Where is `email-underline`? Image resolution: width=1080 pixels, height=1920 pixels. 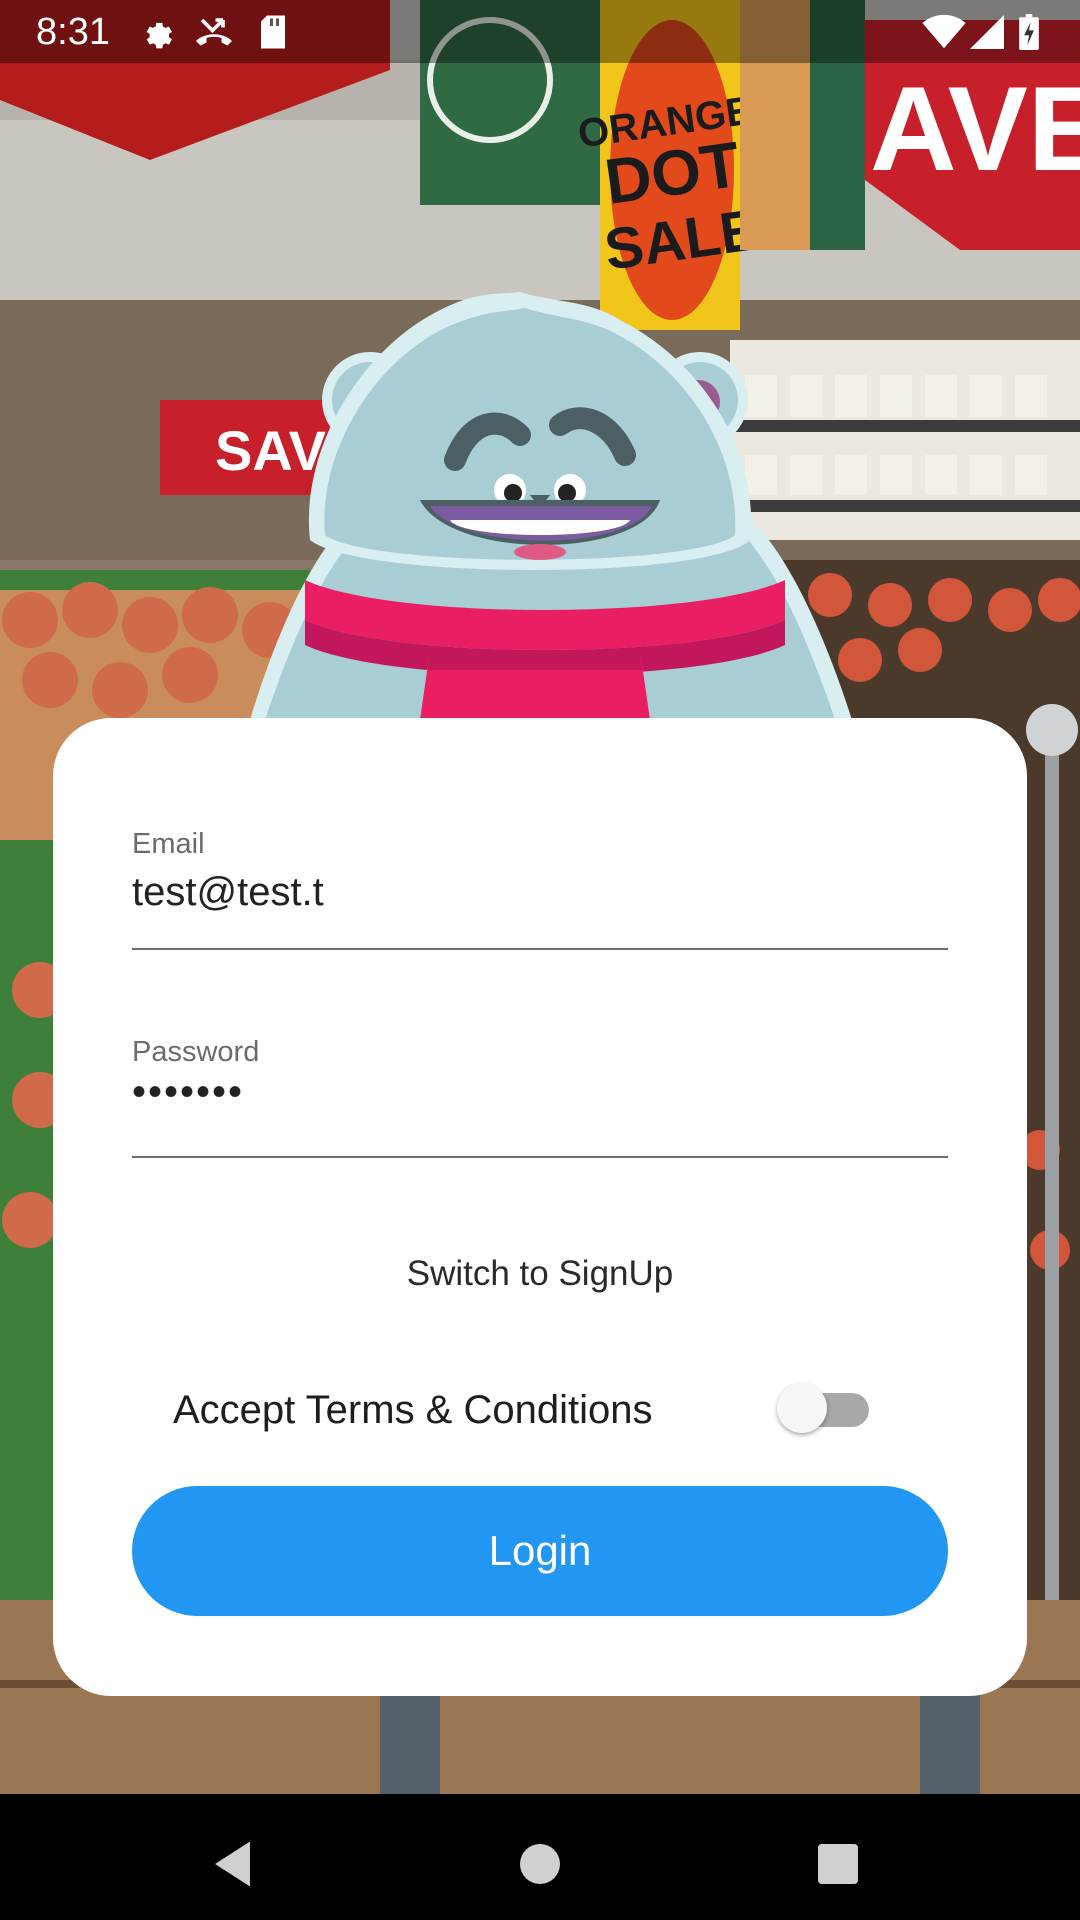
email-underline is located at coordinates (540, 949).